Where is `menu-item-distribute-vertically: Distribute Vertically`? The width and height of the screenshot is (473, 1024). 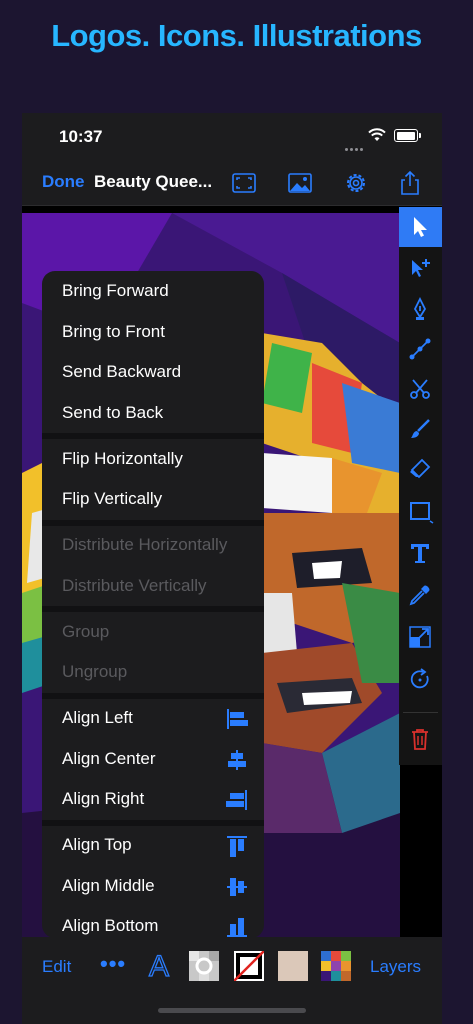 menu-item-distribute-vertically: Distribute Vertically is located at coordinates (153, 586).